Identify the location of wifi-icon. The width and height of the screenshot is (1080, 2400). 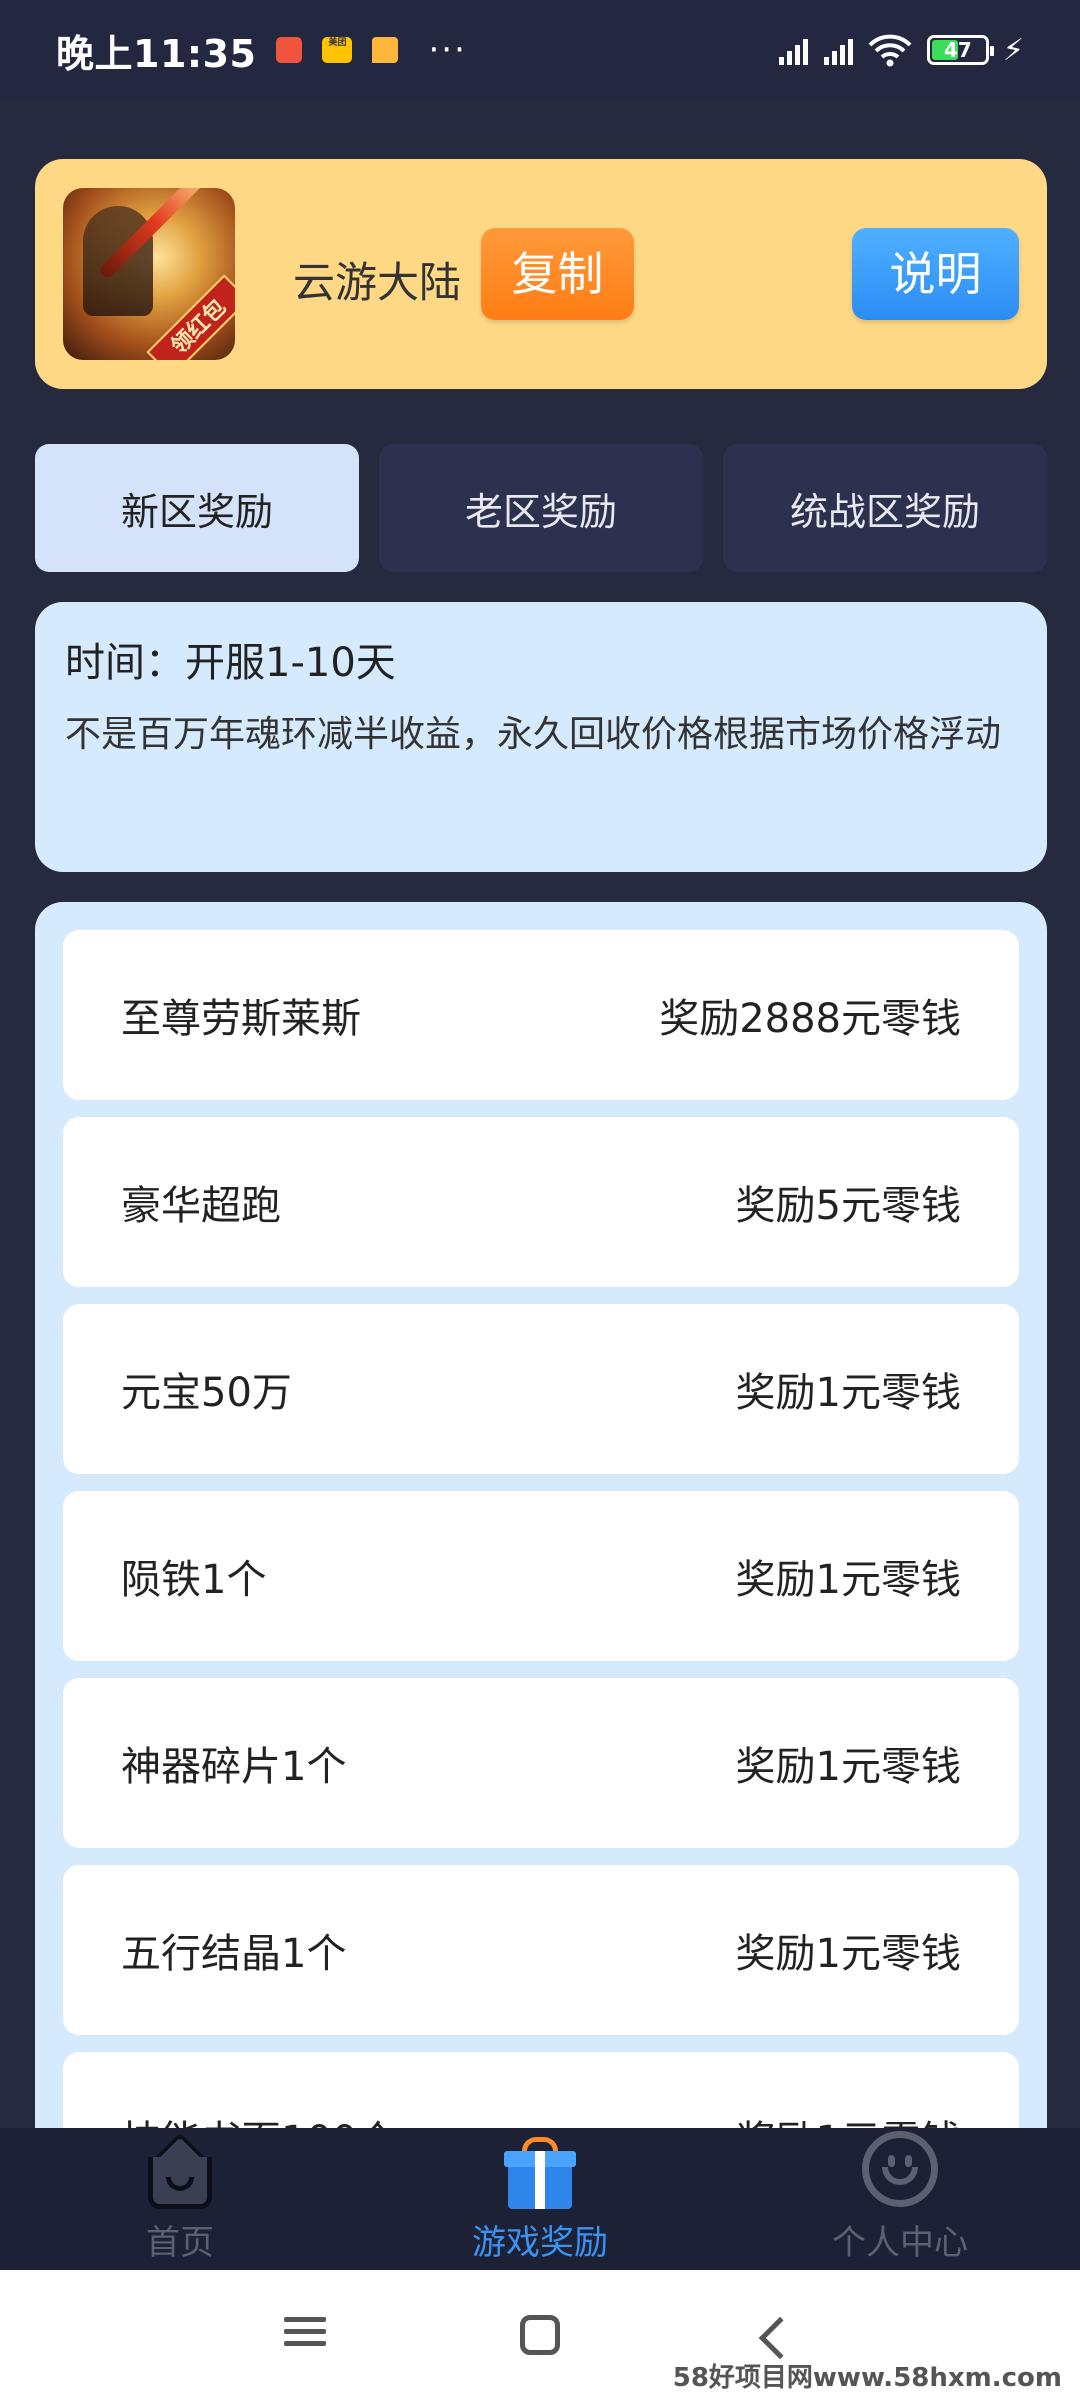
(890, 50).